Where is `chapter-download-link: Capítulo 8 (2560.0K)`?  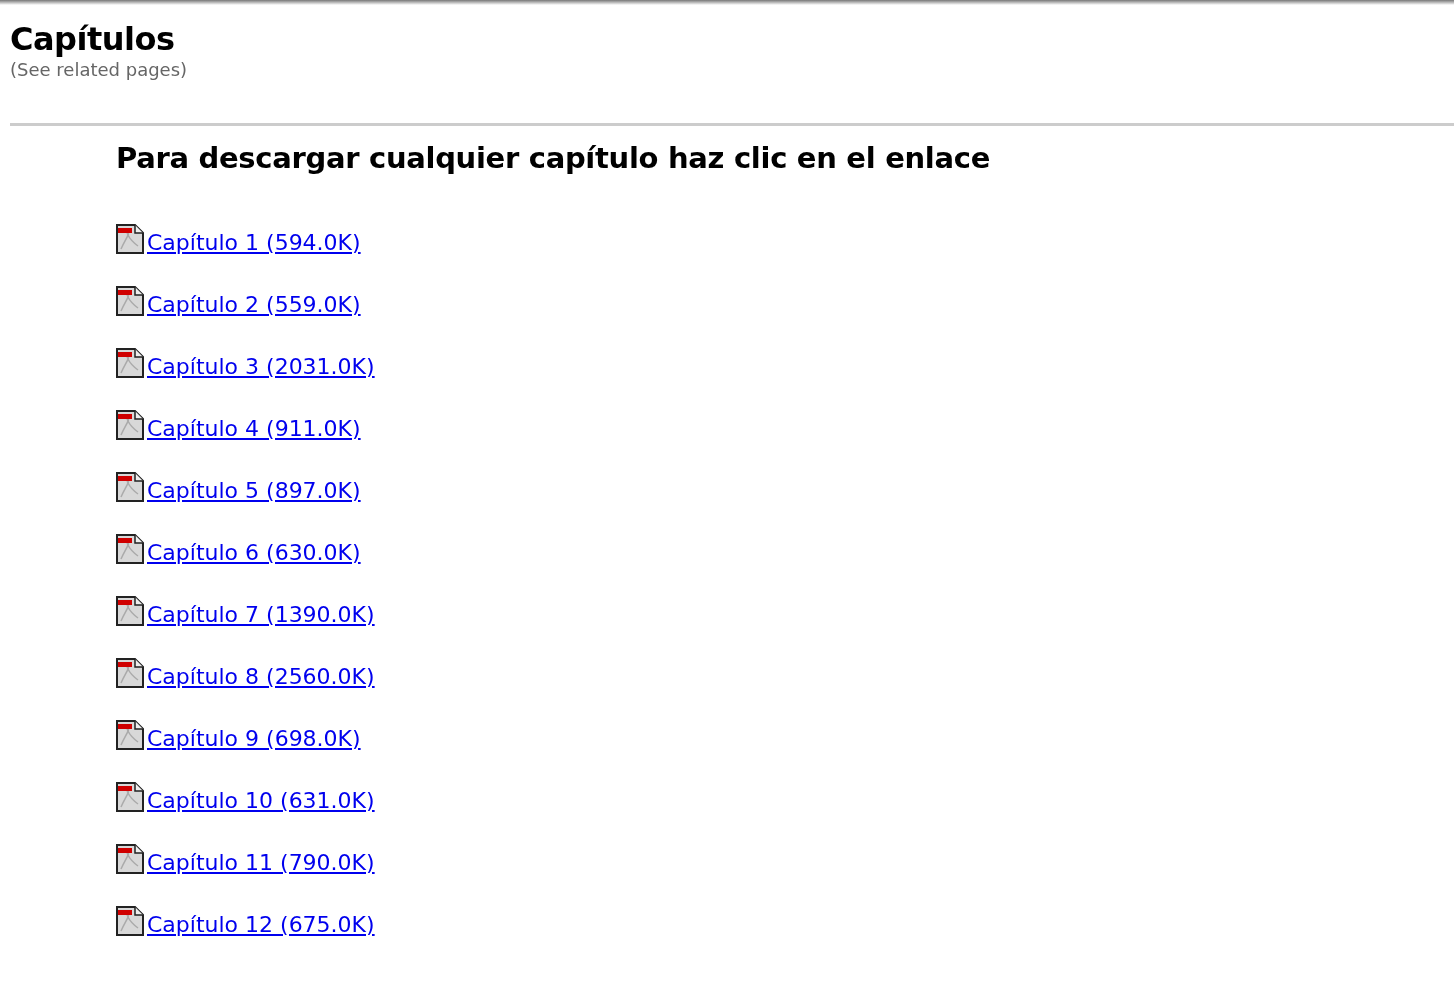
chapter-download-link: Capítulo 8 (2560.0K) is located at coordinates (261, 677).